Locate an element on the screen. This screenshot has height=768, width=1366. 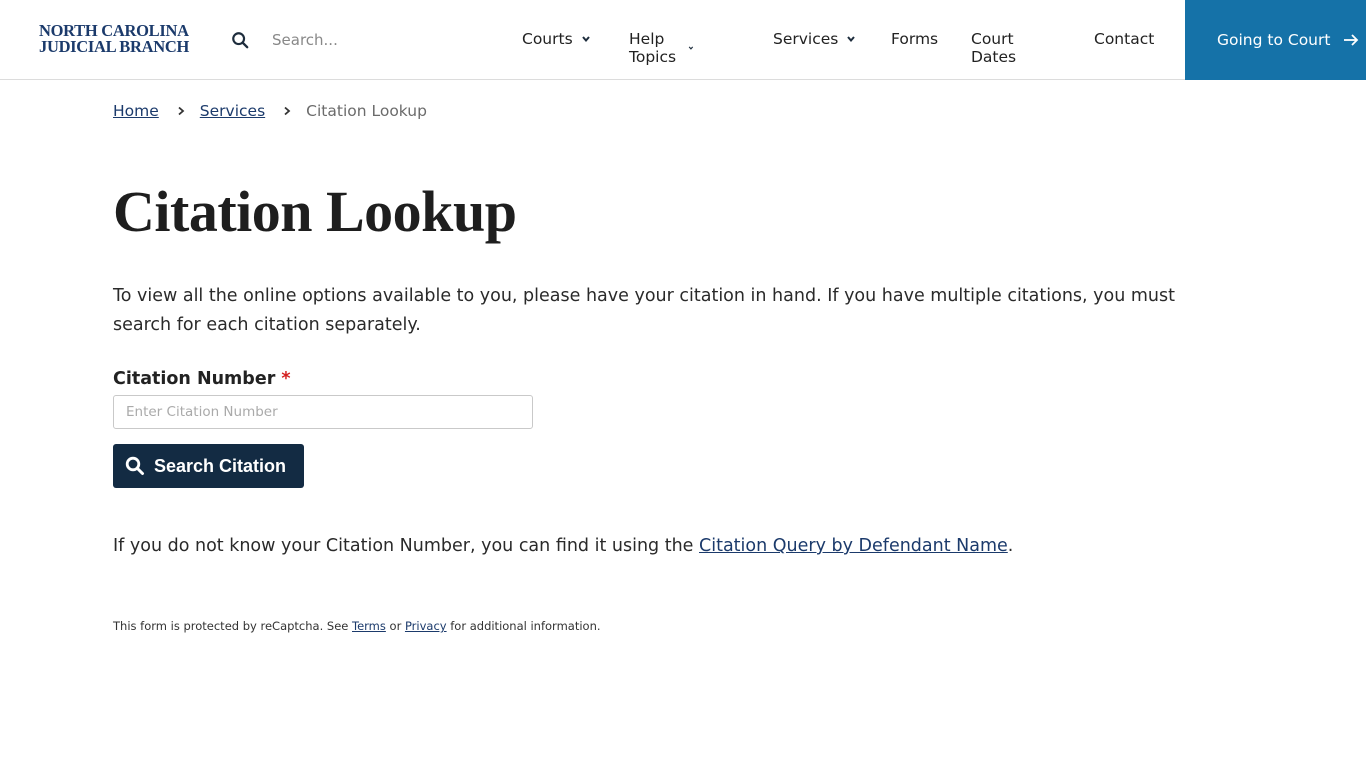
going-to-court-label: Going to Court is located at coordinates (1274, 40).